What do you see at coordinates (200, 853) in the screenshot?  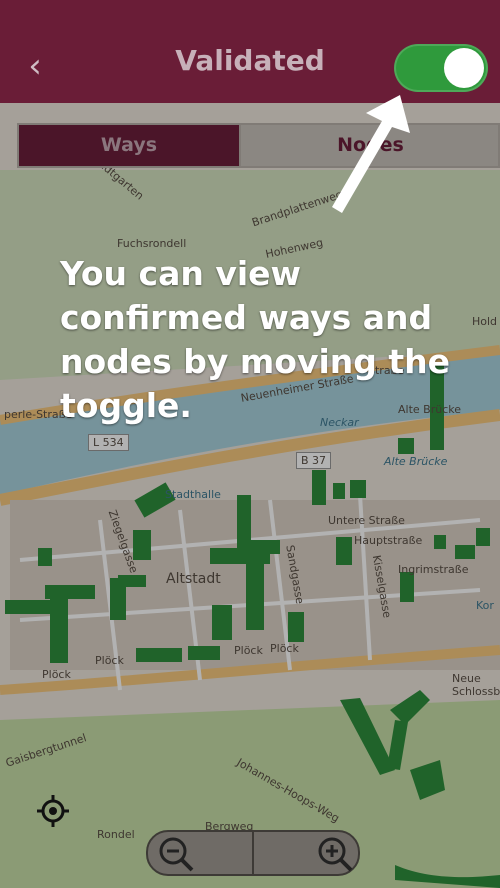 I see `zoom-out-button` at bounding box center [200, 853].